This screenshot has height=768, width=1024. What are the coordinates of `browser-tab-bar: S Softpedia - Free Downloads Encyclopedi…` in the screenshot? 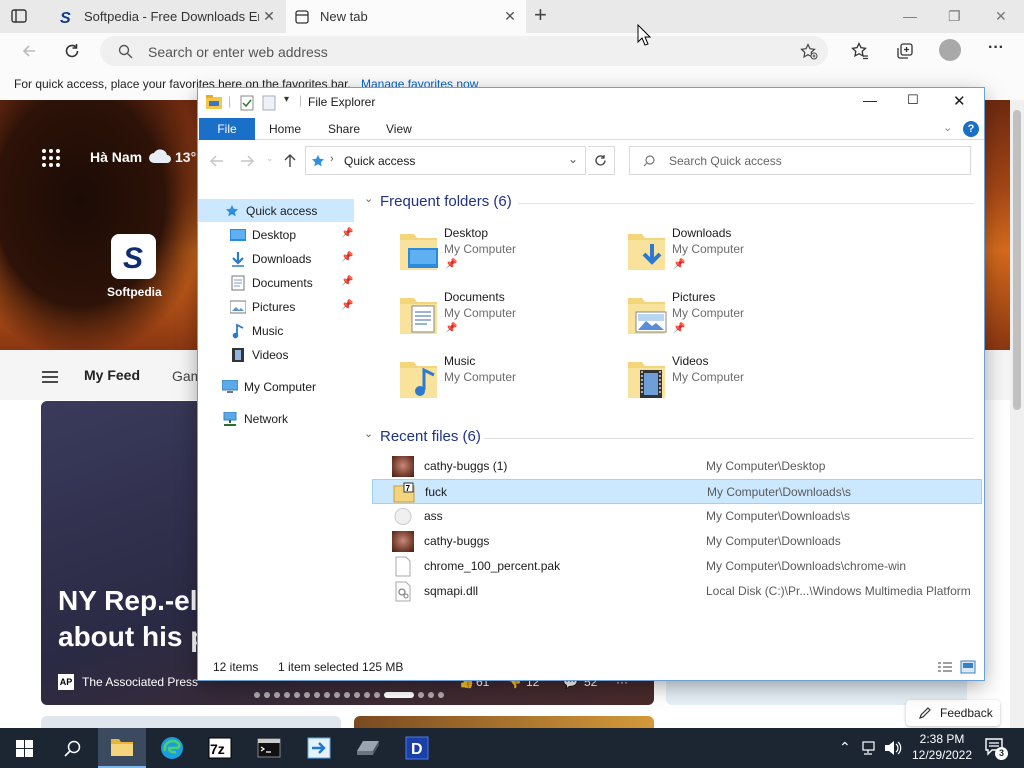 It's located at (512, 16).